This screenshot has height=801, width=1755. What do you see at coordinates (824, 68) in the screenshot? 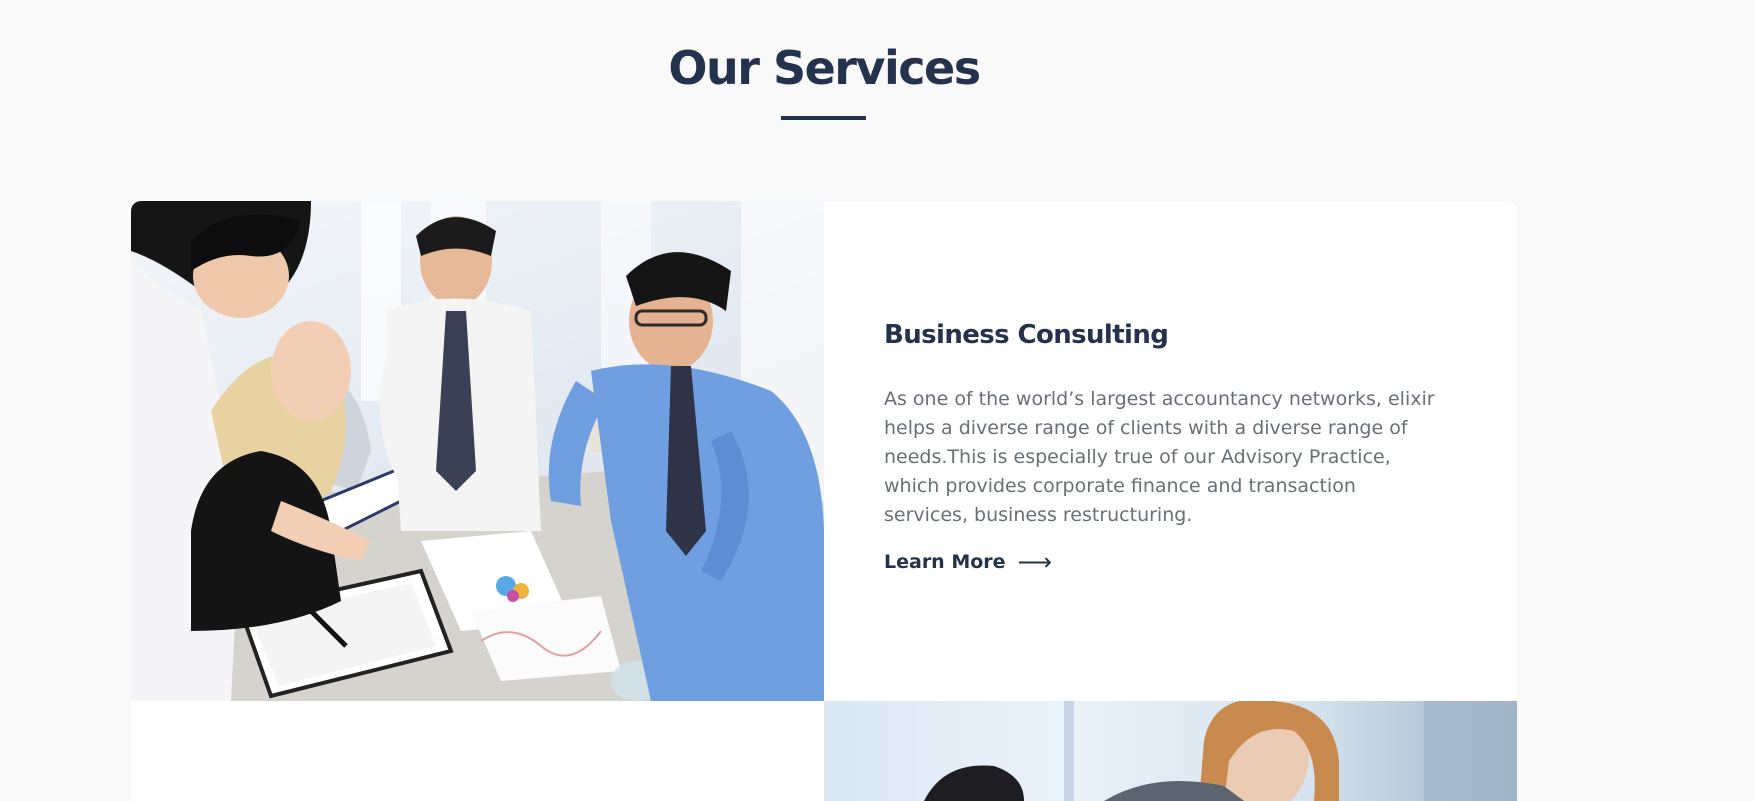
I see `section-title: Our Services` at bounding box center [824, 68].